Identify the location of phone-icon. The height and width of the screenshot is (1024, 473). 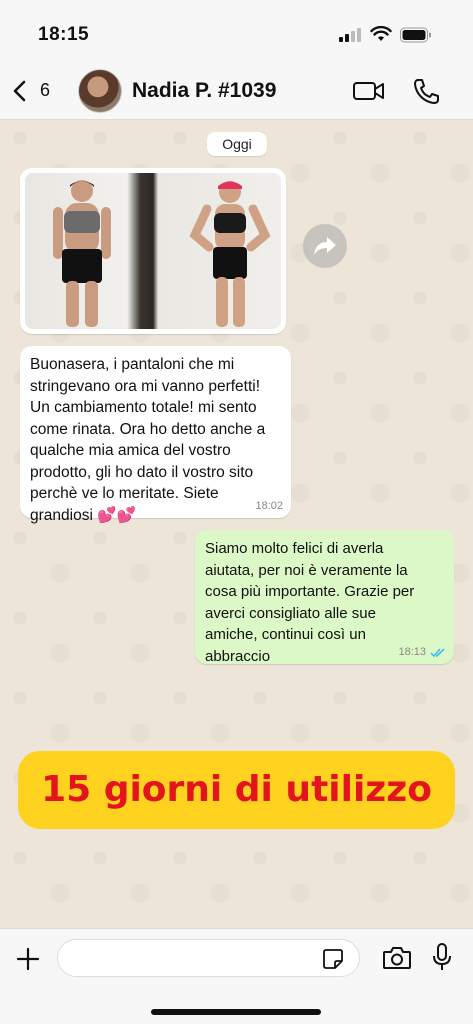
(426, 91).